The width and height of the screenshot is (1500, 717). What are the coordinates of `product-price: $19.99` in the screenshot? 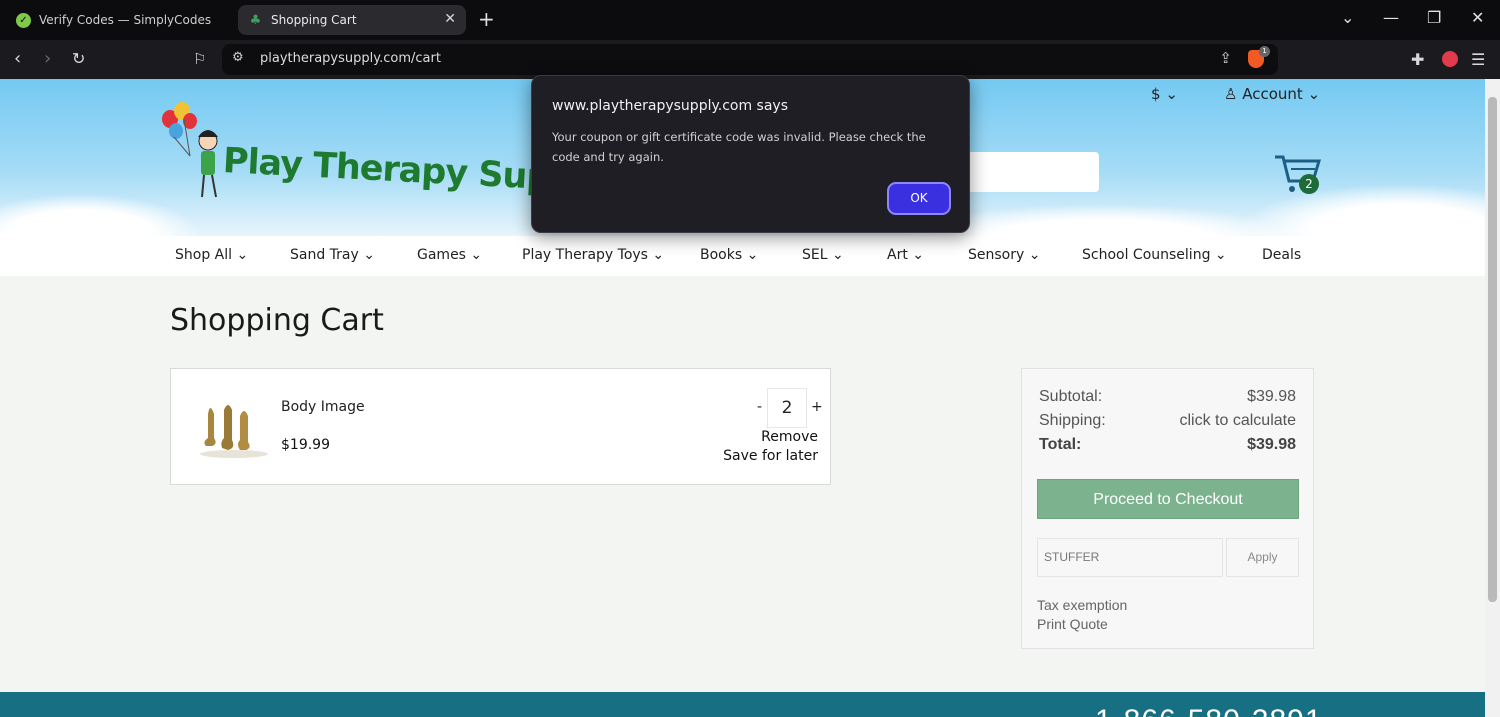 It's located at (305, 445).